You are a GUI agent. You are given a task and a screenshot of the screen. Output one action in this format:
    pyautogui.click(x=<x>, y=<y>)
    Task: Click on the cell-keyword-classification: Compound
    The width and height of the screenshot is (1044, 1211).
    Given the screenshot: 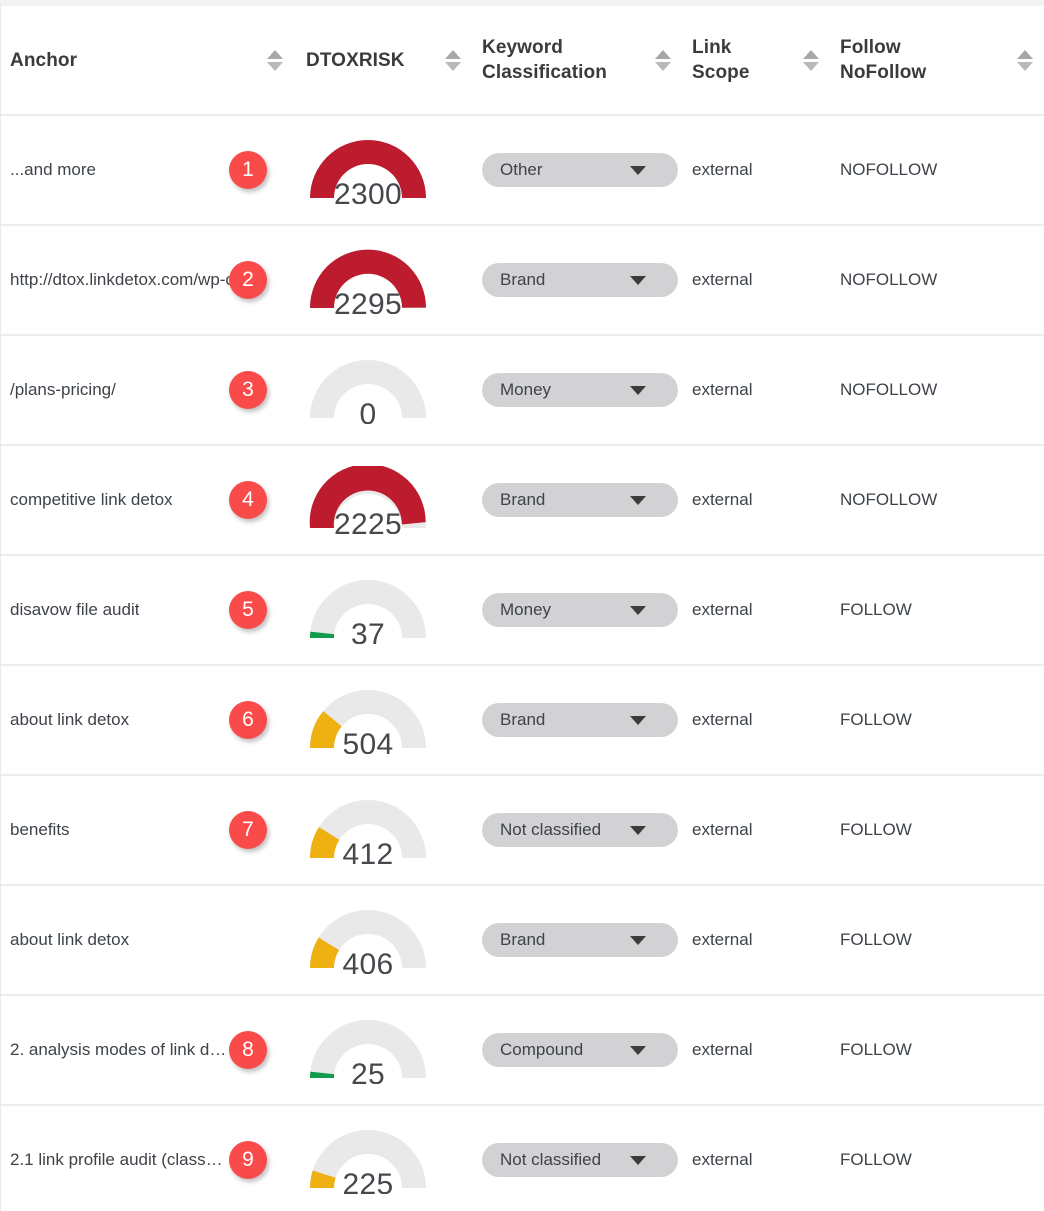 What is the action you would take?
    pyautogui.click(x=577, y=1050)
    